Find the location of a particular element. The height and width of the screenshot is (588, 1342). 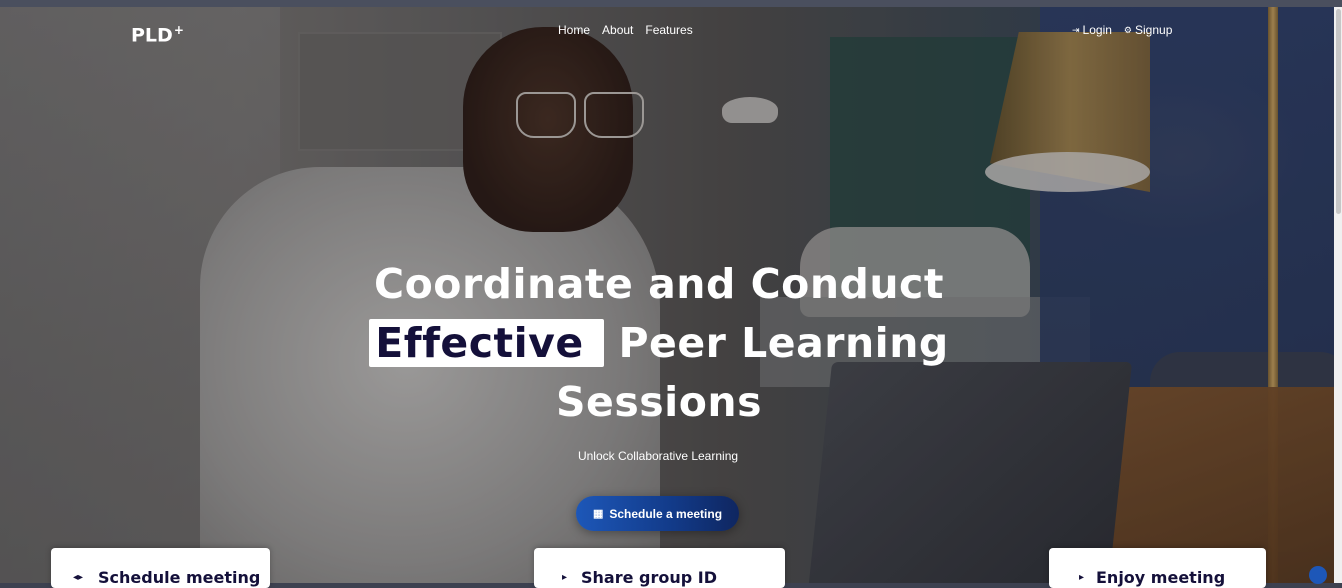

schedule-meeting-button: ▦ Schedule a meeting is located at coordinates (657, 513).